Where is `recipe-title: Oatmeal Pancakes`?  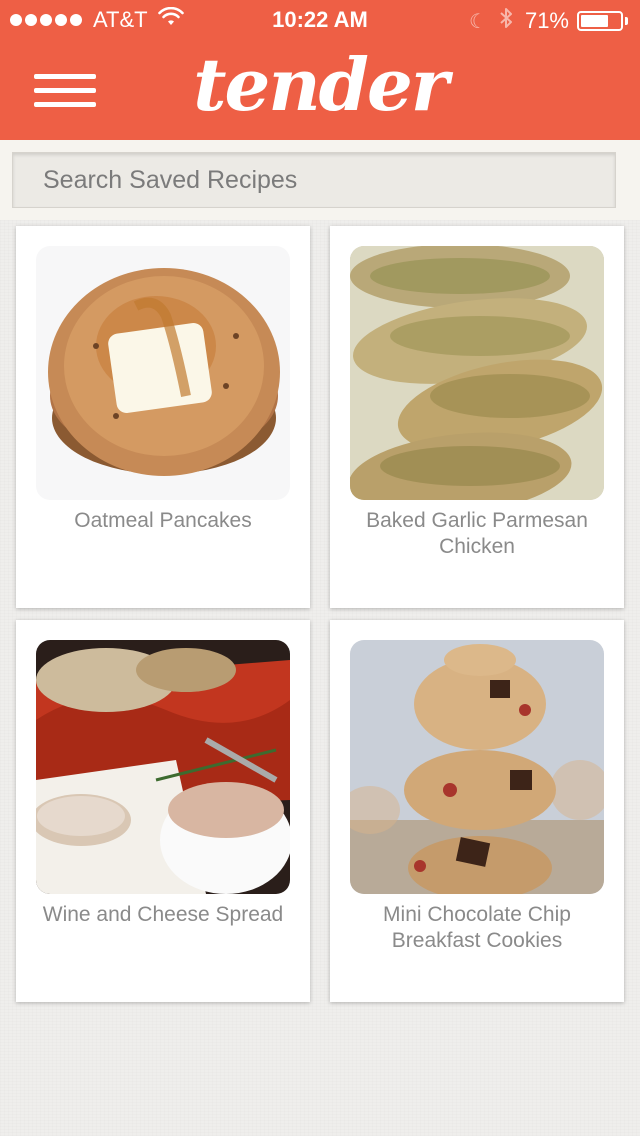
recipe-title: Oatmeal Pancakes is located at coordinates (163, 520).